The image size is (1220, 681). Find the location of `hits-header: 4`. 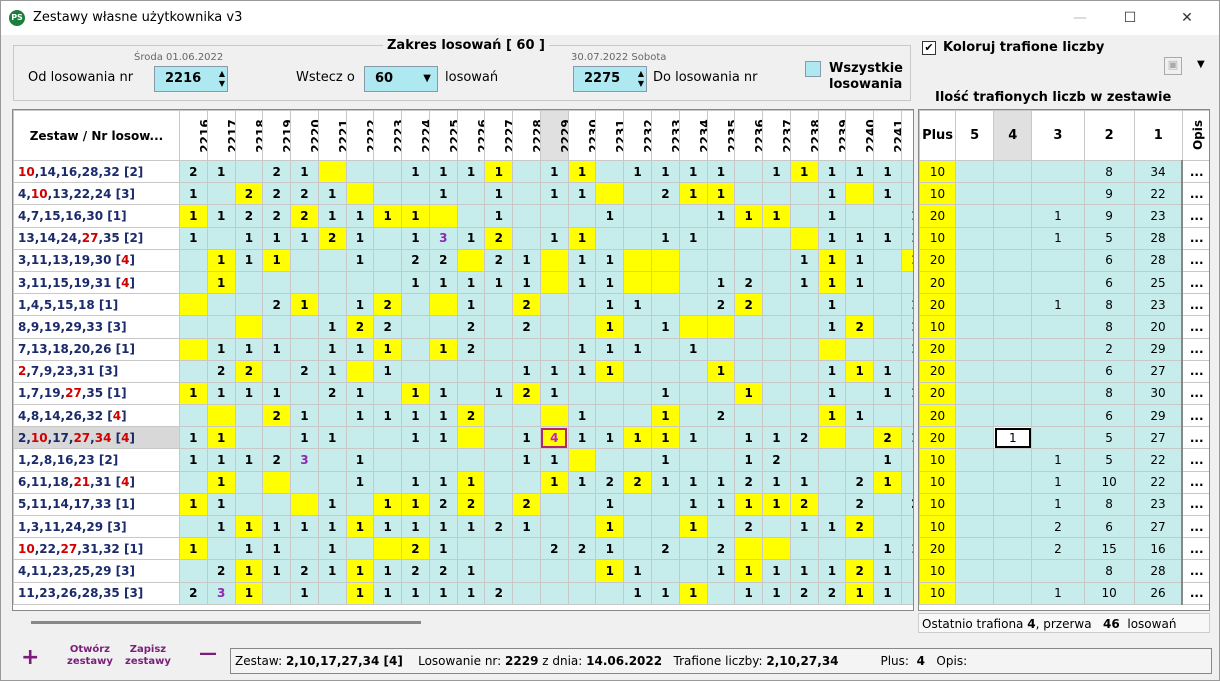

hits-header: 4 is located at coordinates (1013, 135).